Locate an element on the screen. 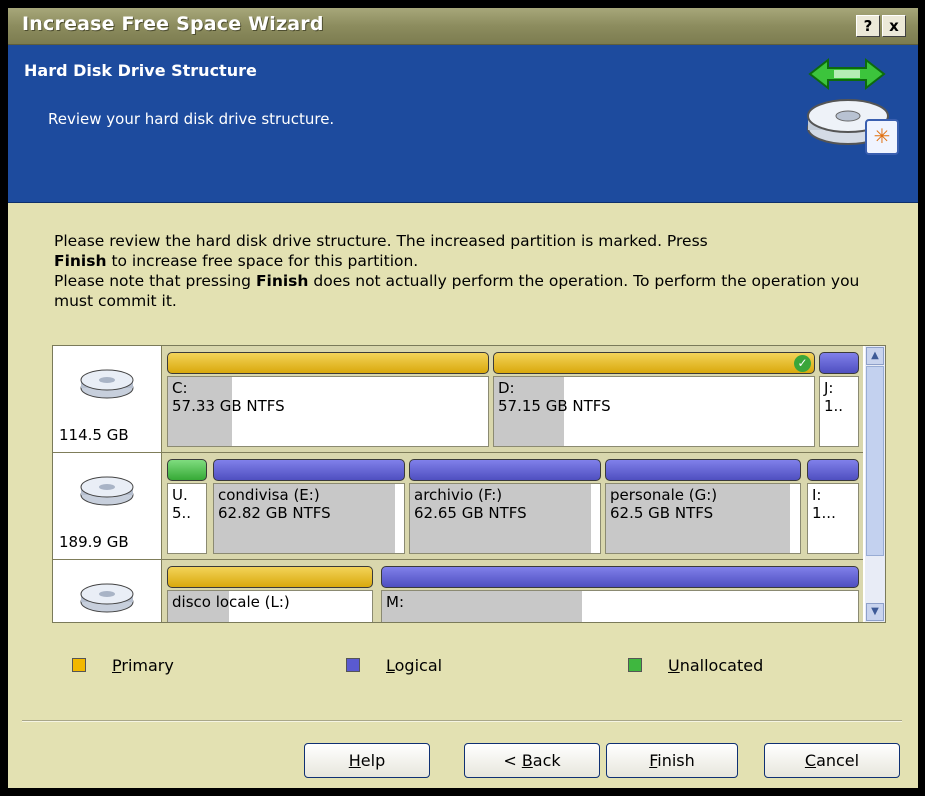 The width and height of the screenshot is (925, 796). partition-e: condivisa (E:) 62.82 GB NTFS is located at coordinates (309, 506).